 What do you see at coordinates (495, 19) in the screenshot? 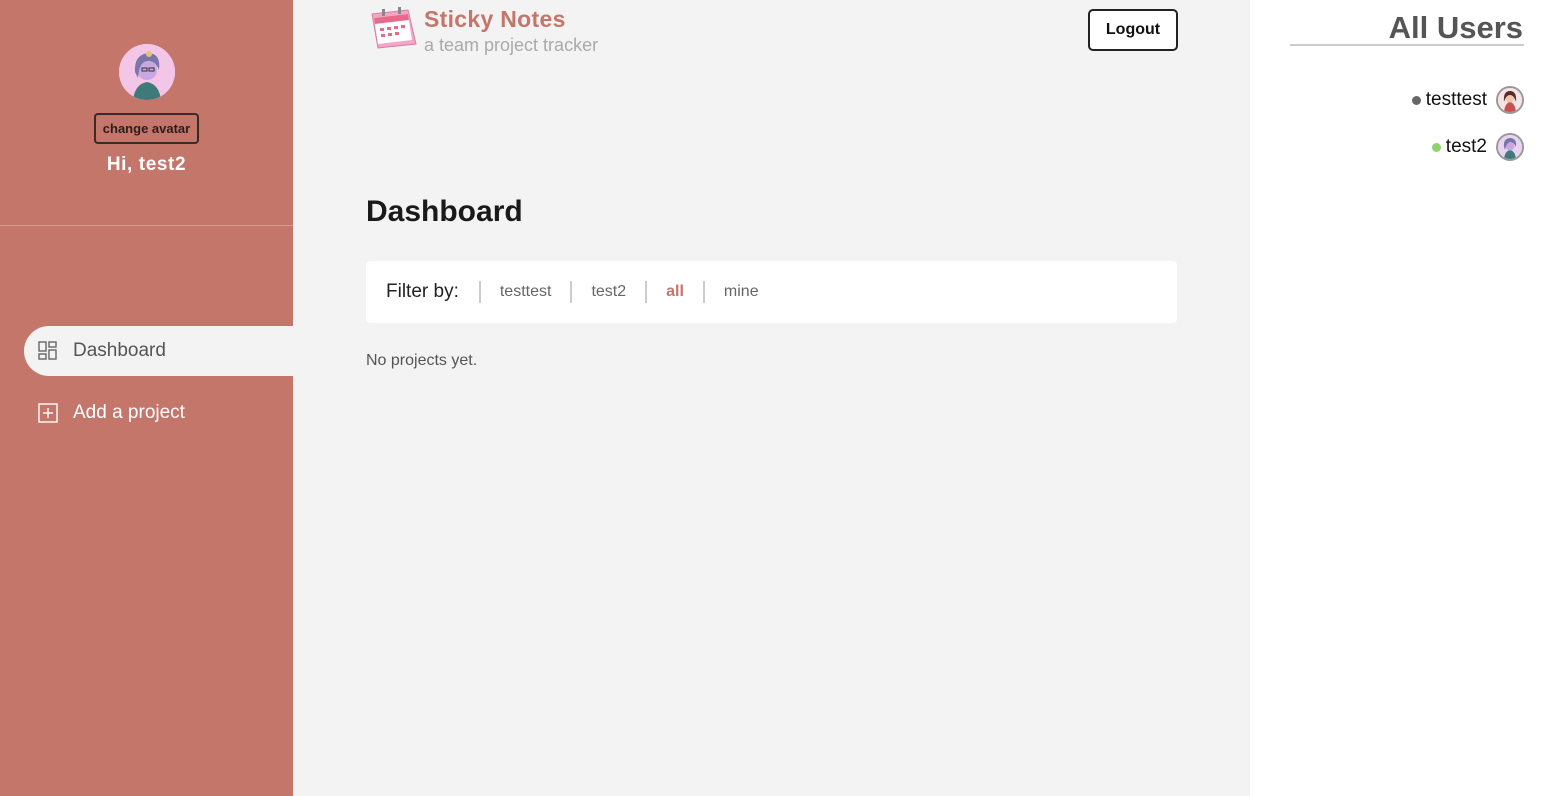
I see `app-title: Sticky Notes` at bounding box center [495, 19].